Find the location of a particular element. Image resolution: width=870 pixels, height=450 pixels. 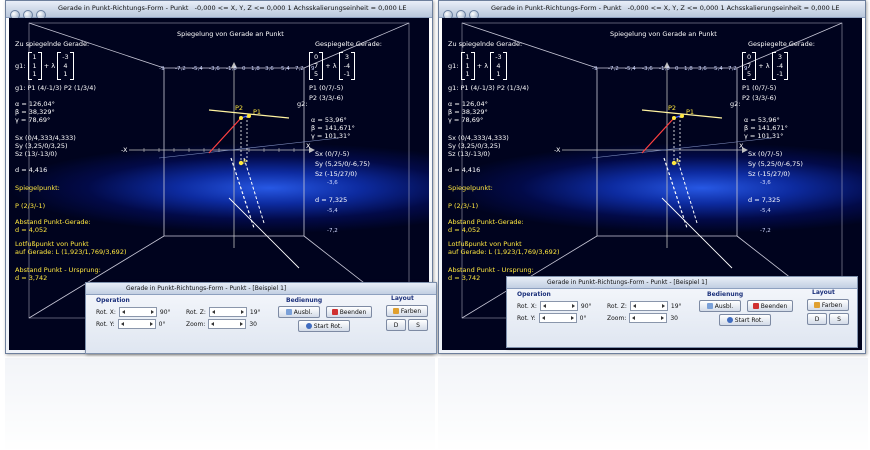

g1-equation: g1: 111 + λ -3 4 1 is located at coordinates (477, 66).